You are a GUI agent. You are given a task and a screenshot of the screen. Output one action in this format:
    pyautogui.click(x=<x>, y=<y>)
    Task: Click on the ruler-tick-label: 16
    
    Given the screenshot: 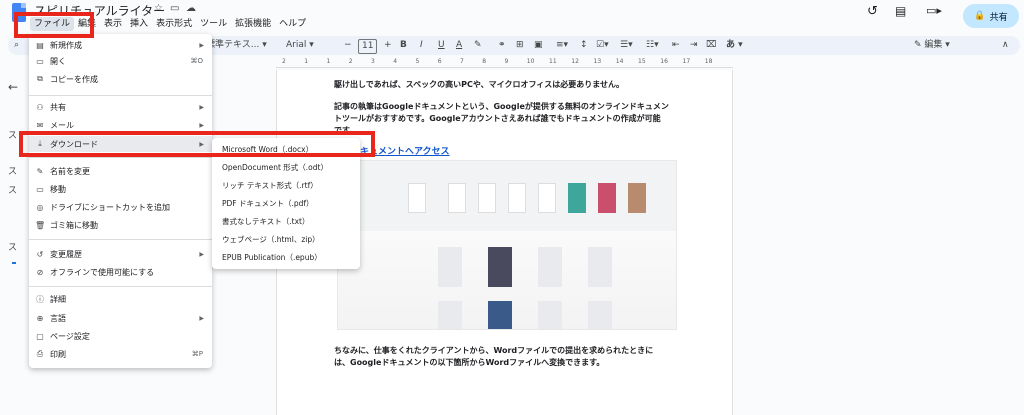 What is the action you would take?
    pyautogui.click(x=664, y=61)
    